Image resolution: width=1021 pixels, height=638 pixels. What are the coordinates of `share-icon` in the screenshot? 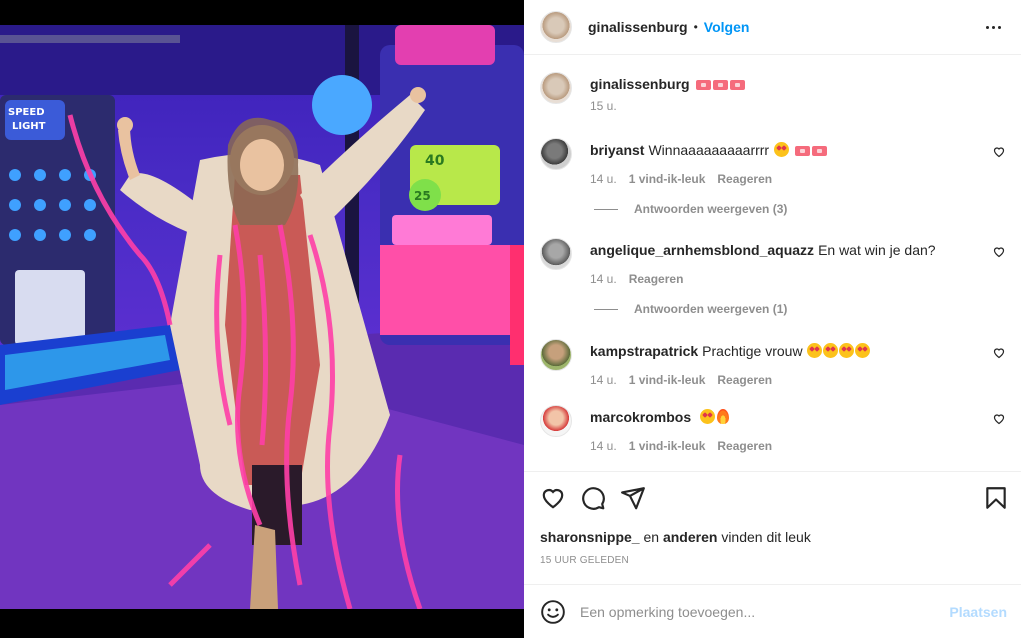 It's located at (633, 498).